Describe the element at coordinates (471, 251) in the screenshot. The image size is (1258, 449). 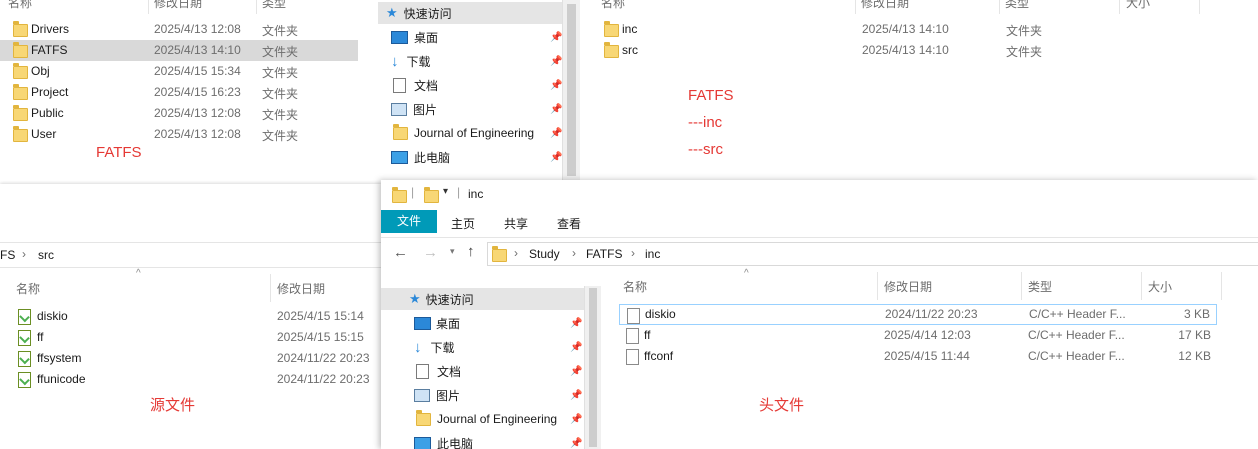
I see `up-arrow-icon: ↑` at that location.